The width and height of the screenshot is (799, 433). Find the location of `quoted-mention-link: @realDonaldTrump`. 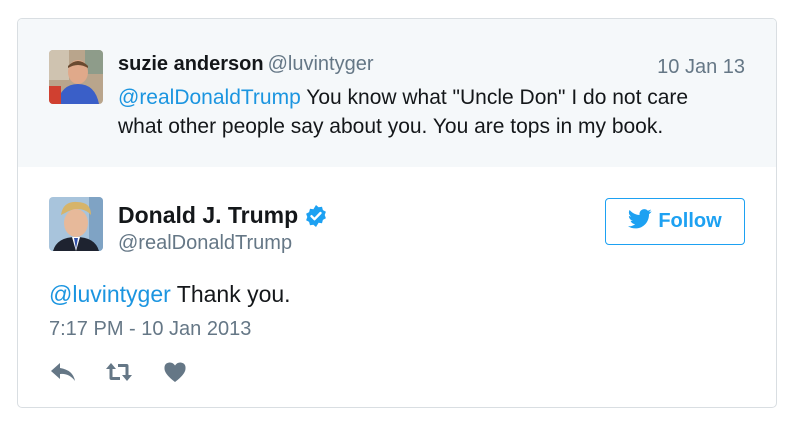

quoted-mention-link: @realDonaldTrump is located at coordinates (209, 97).